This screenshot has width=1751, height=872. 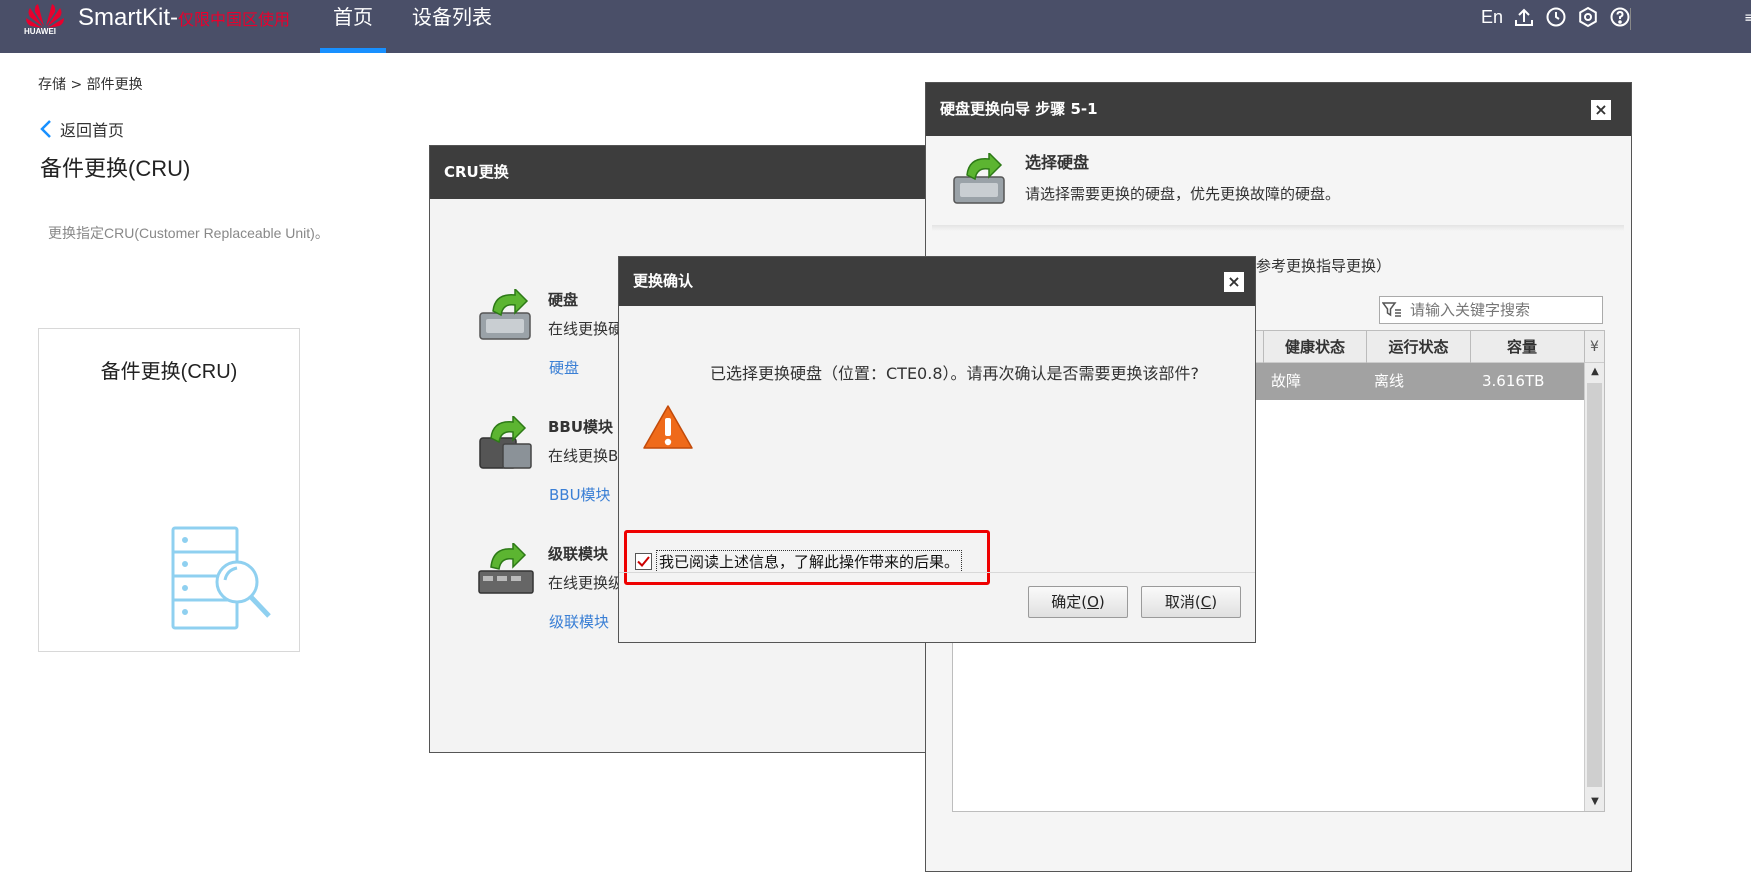 What do you see at coordinates (1620, 17) in the screenshot?
I see `help-icon` at bounding box center [1620, 17].